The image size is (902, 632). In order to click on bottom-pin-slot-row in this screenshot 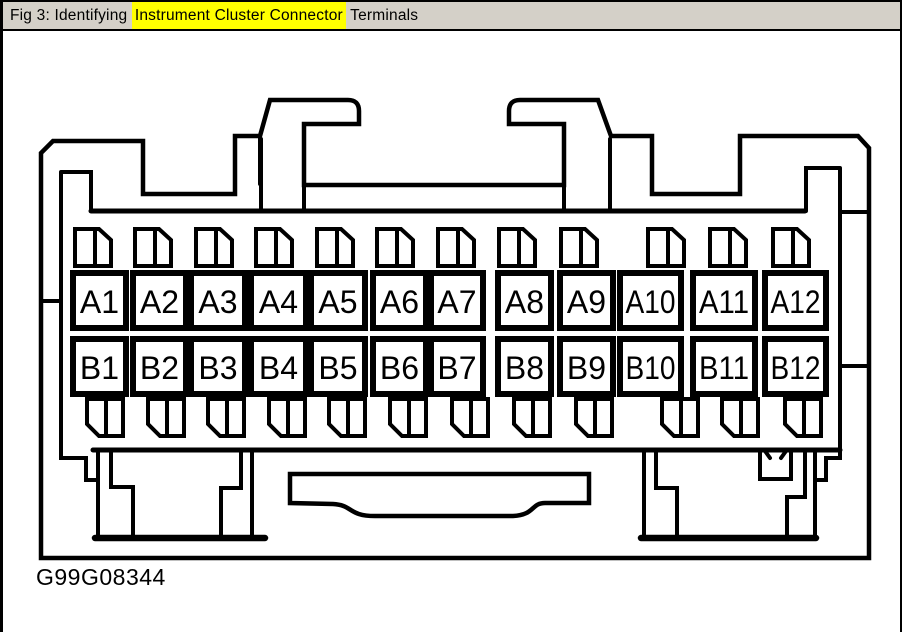, I will do `click(454, 417)`.